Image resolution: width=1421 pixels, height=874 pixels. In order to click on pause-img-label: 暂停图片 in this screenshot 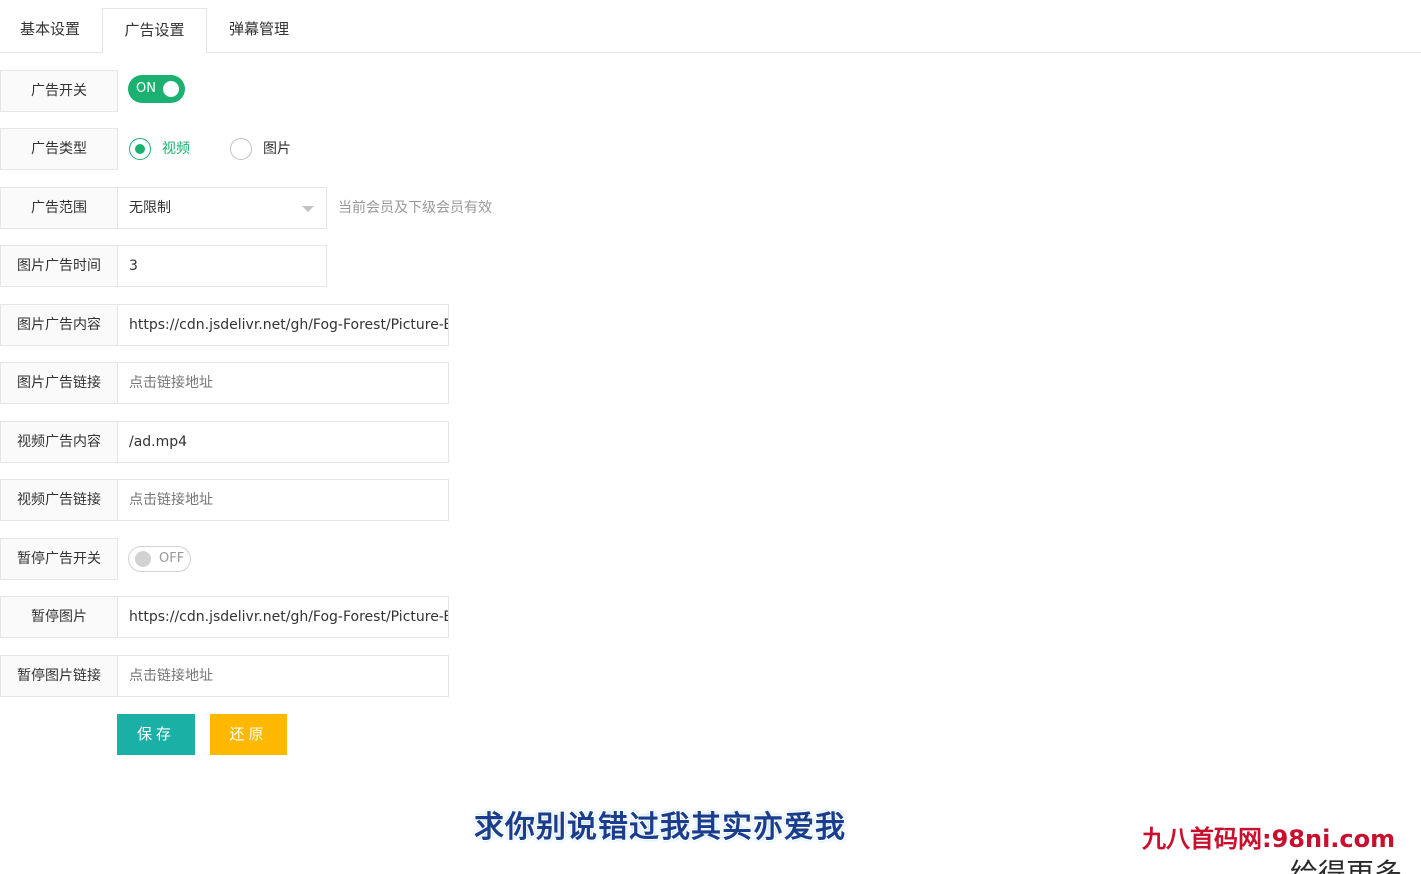, I will do `click(59, 617)`.